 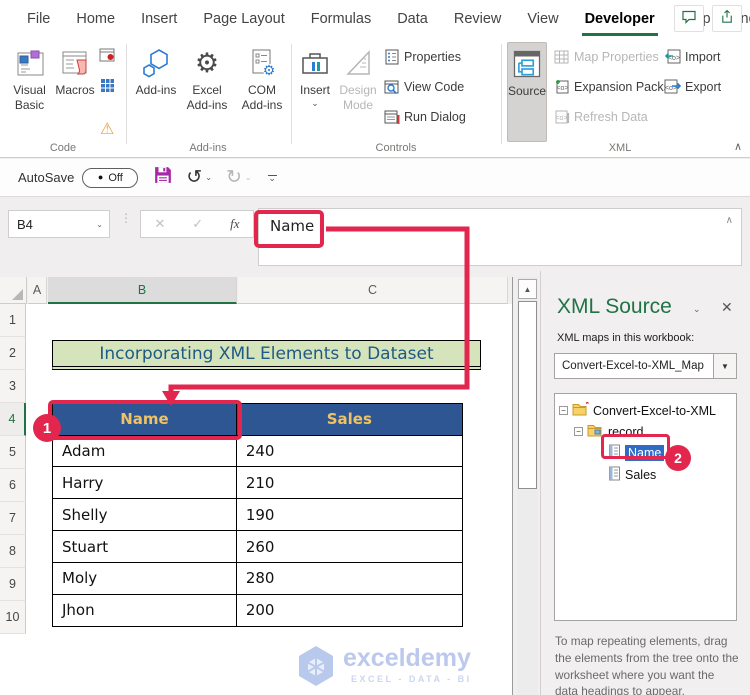 What do you see at coordinates (608, 431) in the screenshot?
I see `tree-node-record: − record` at bounding box center [608, 431].